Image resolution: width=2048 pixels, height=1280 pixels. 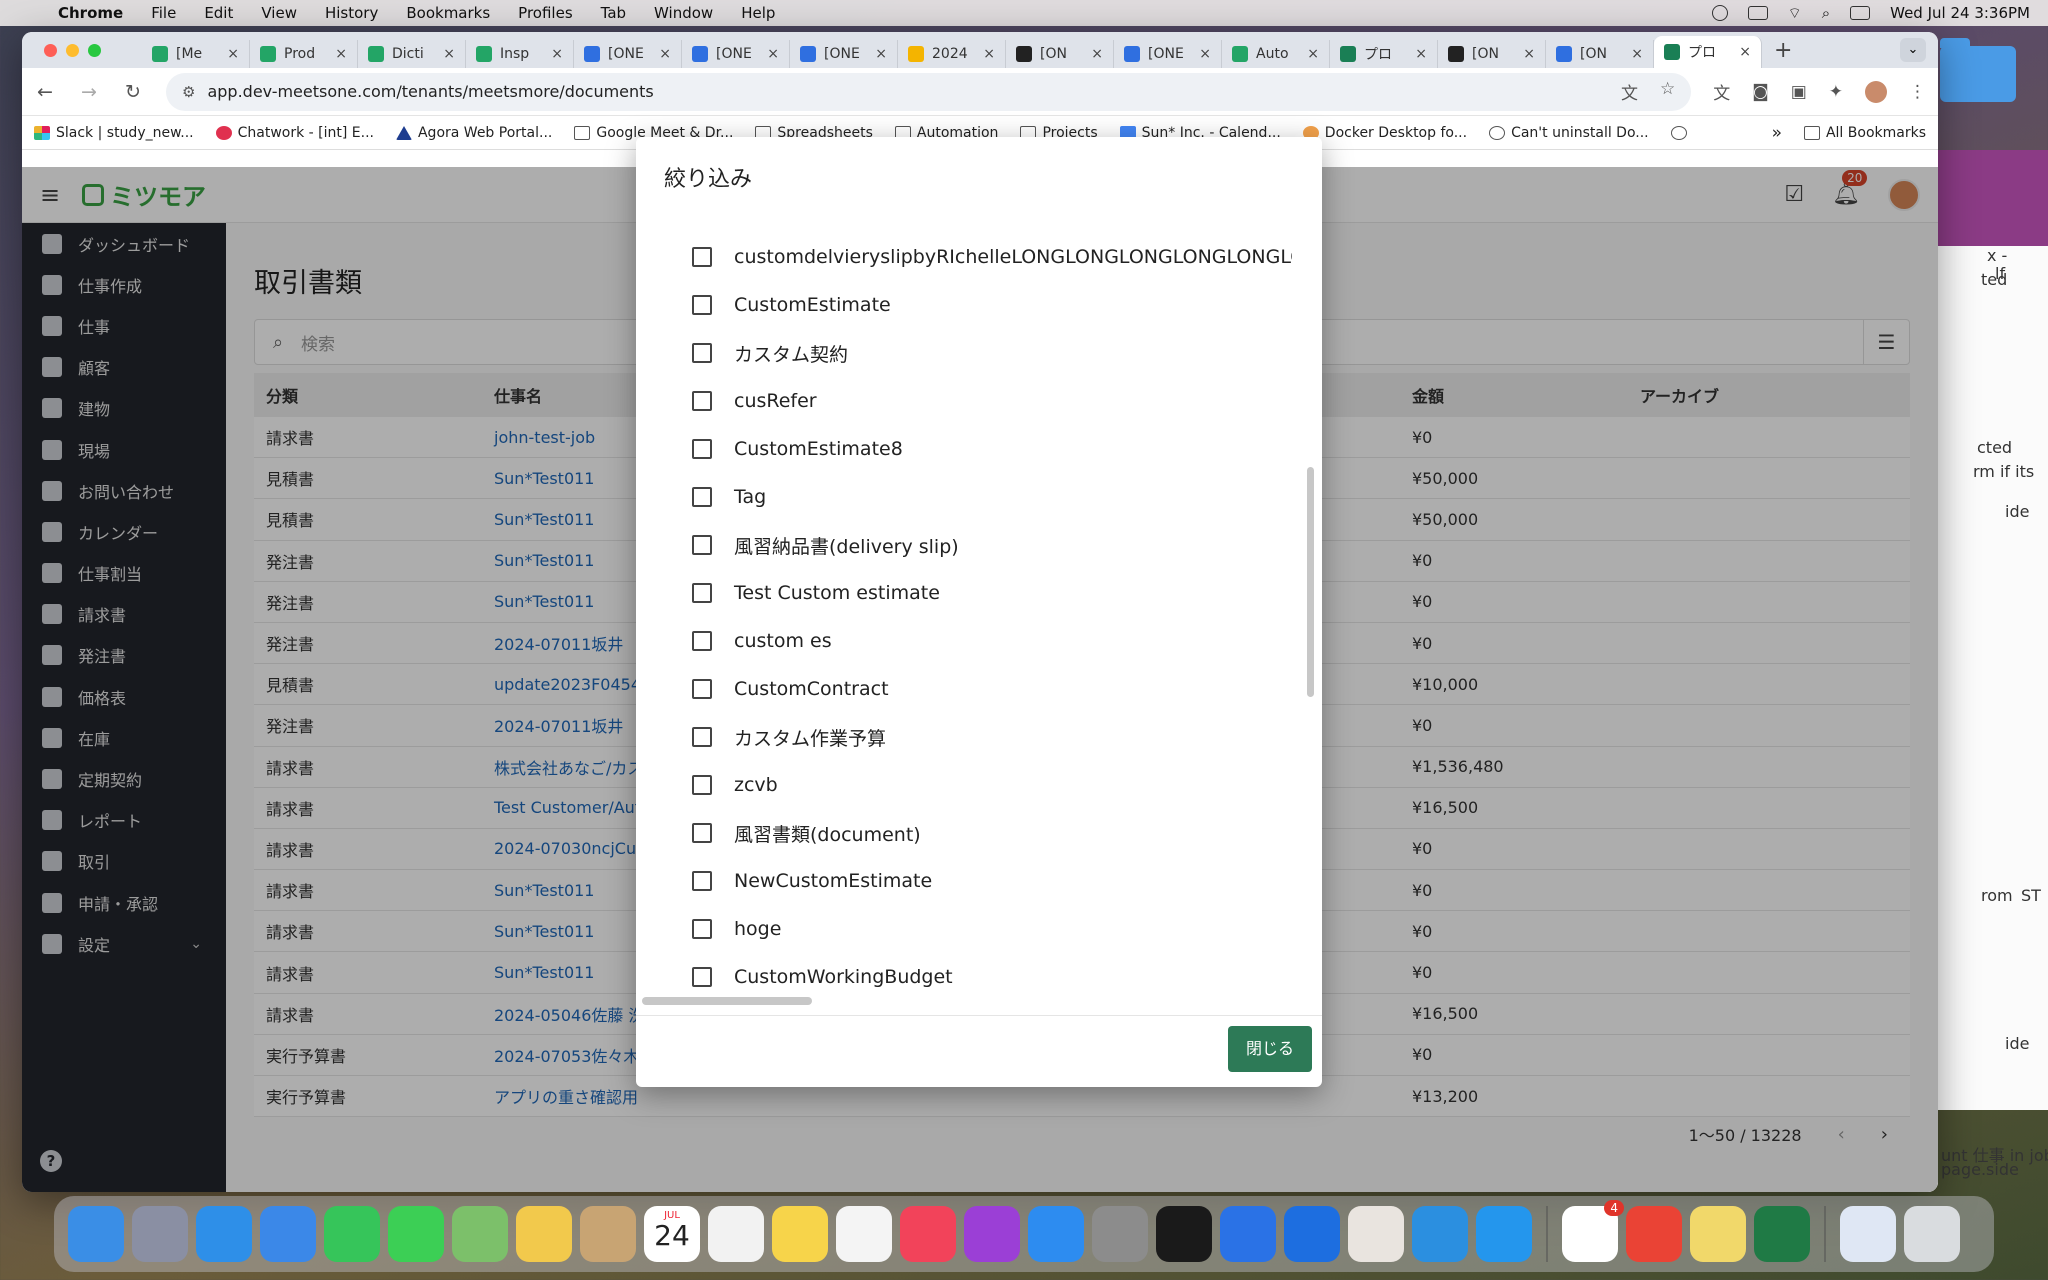 I want to click on filter-option: Test Custom estimate, so click(x=992, y=593).